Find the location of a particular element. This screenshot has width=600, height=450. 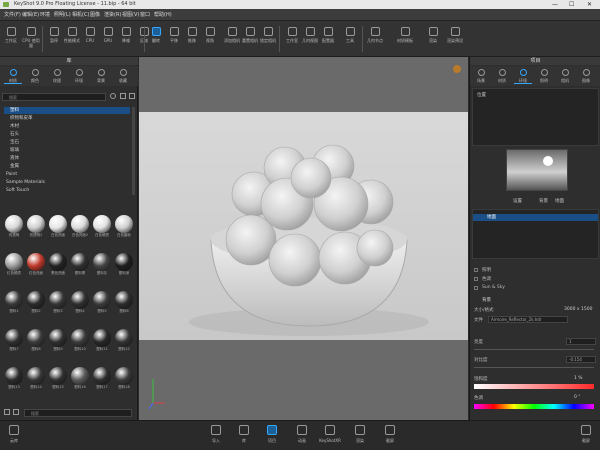

tab-material: 材质 is located at coordinates (502, 76).